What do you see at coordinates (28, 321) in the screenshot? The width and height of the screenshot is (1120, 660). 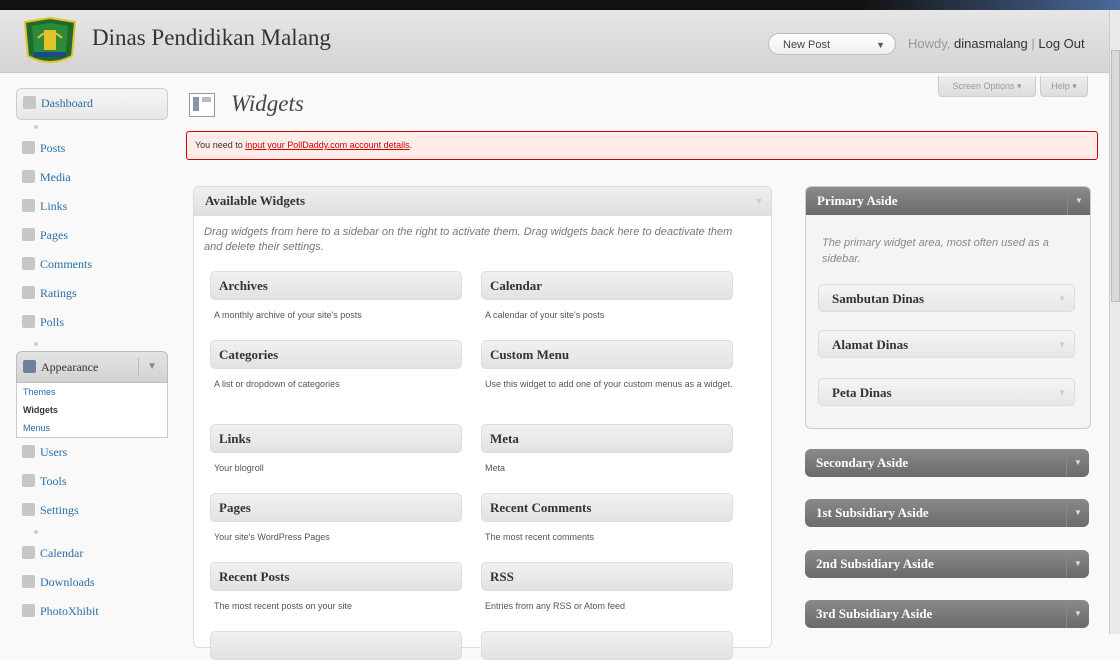 I see `poll-icon` at bounding box center [28, 321].